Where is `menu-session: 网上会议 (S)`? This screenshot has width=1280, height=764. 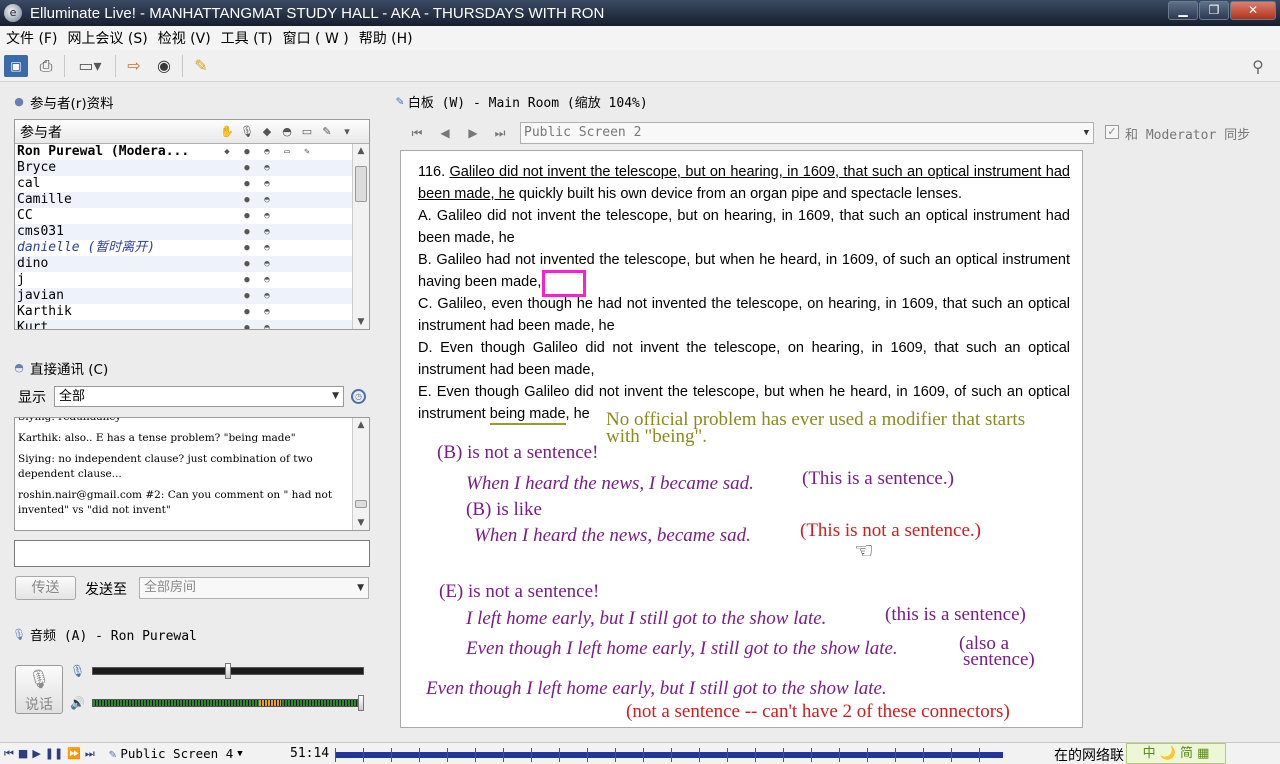
menu-session: 网上会议 (S) is located at coordinates (107, 38).